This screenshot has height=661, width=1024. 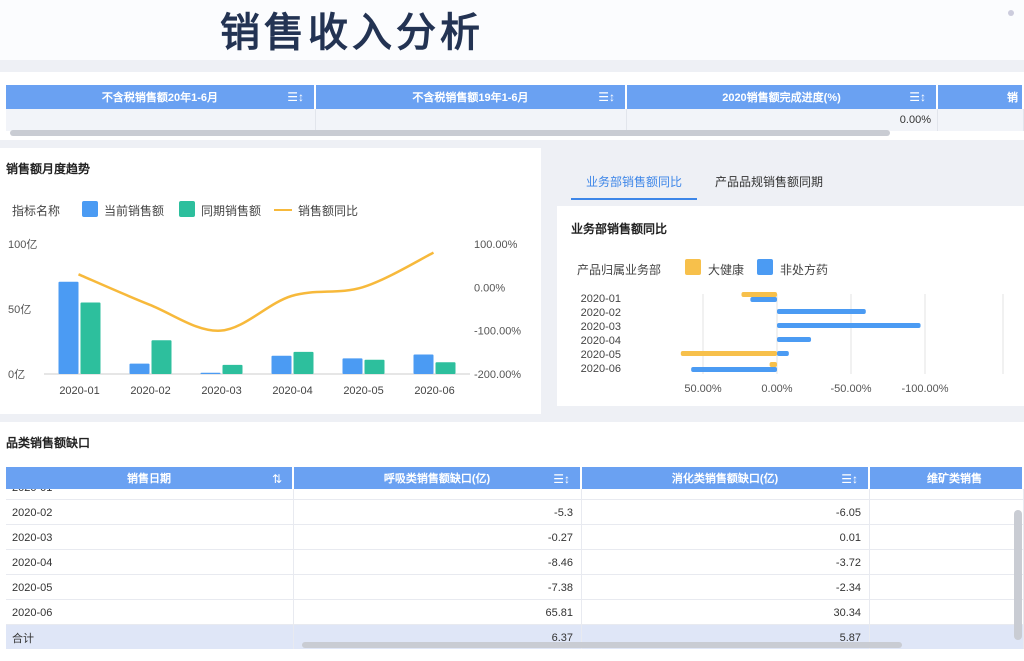 I want to click on tab-active-indicator, so click(x=634, y=199).